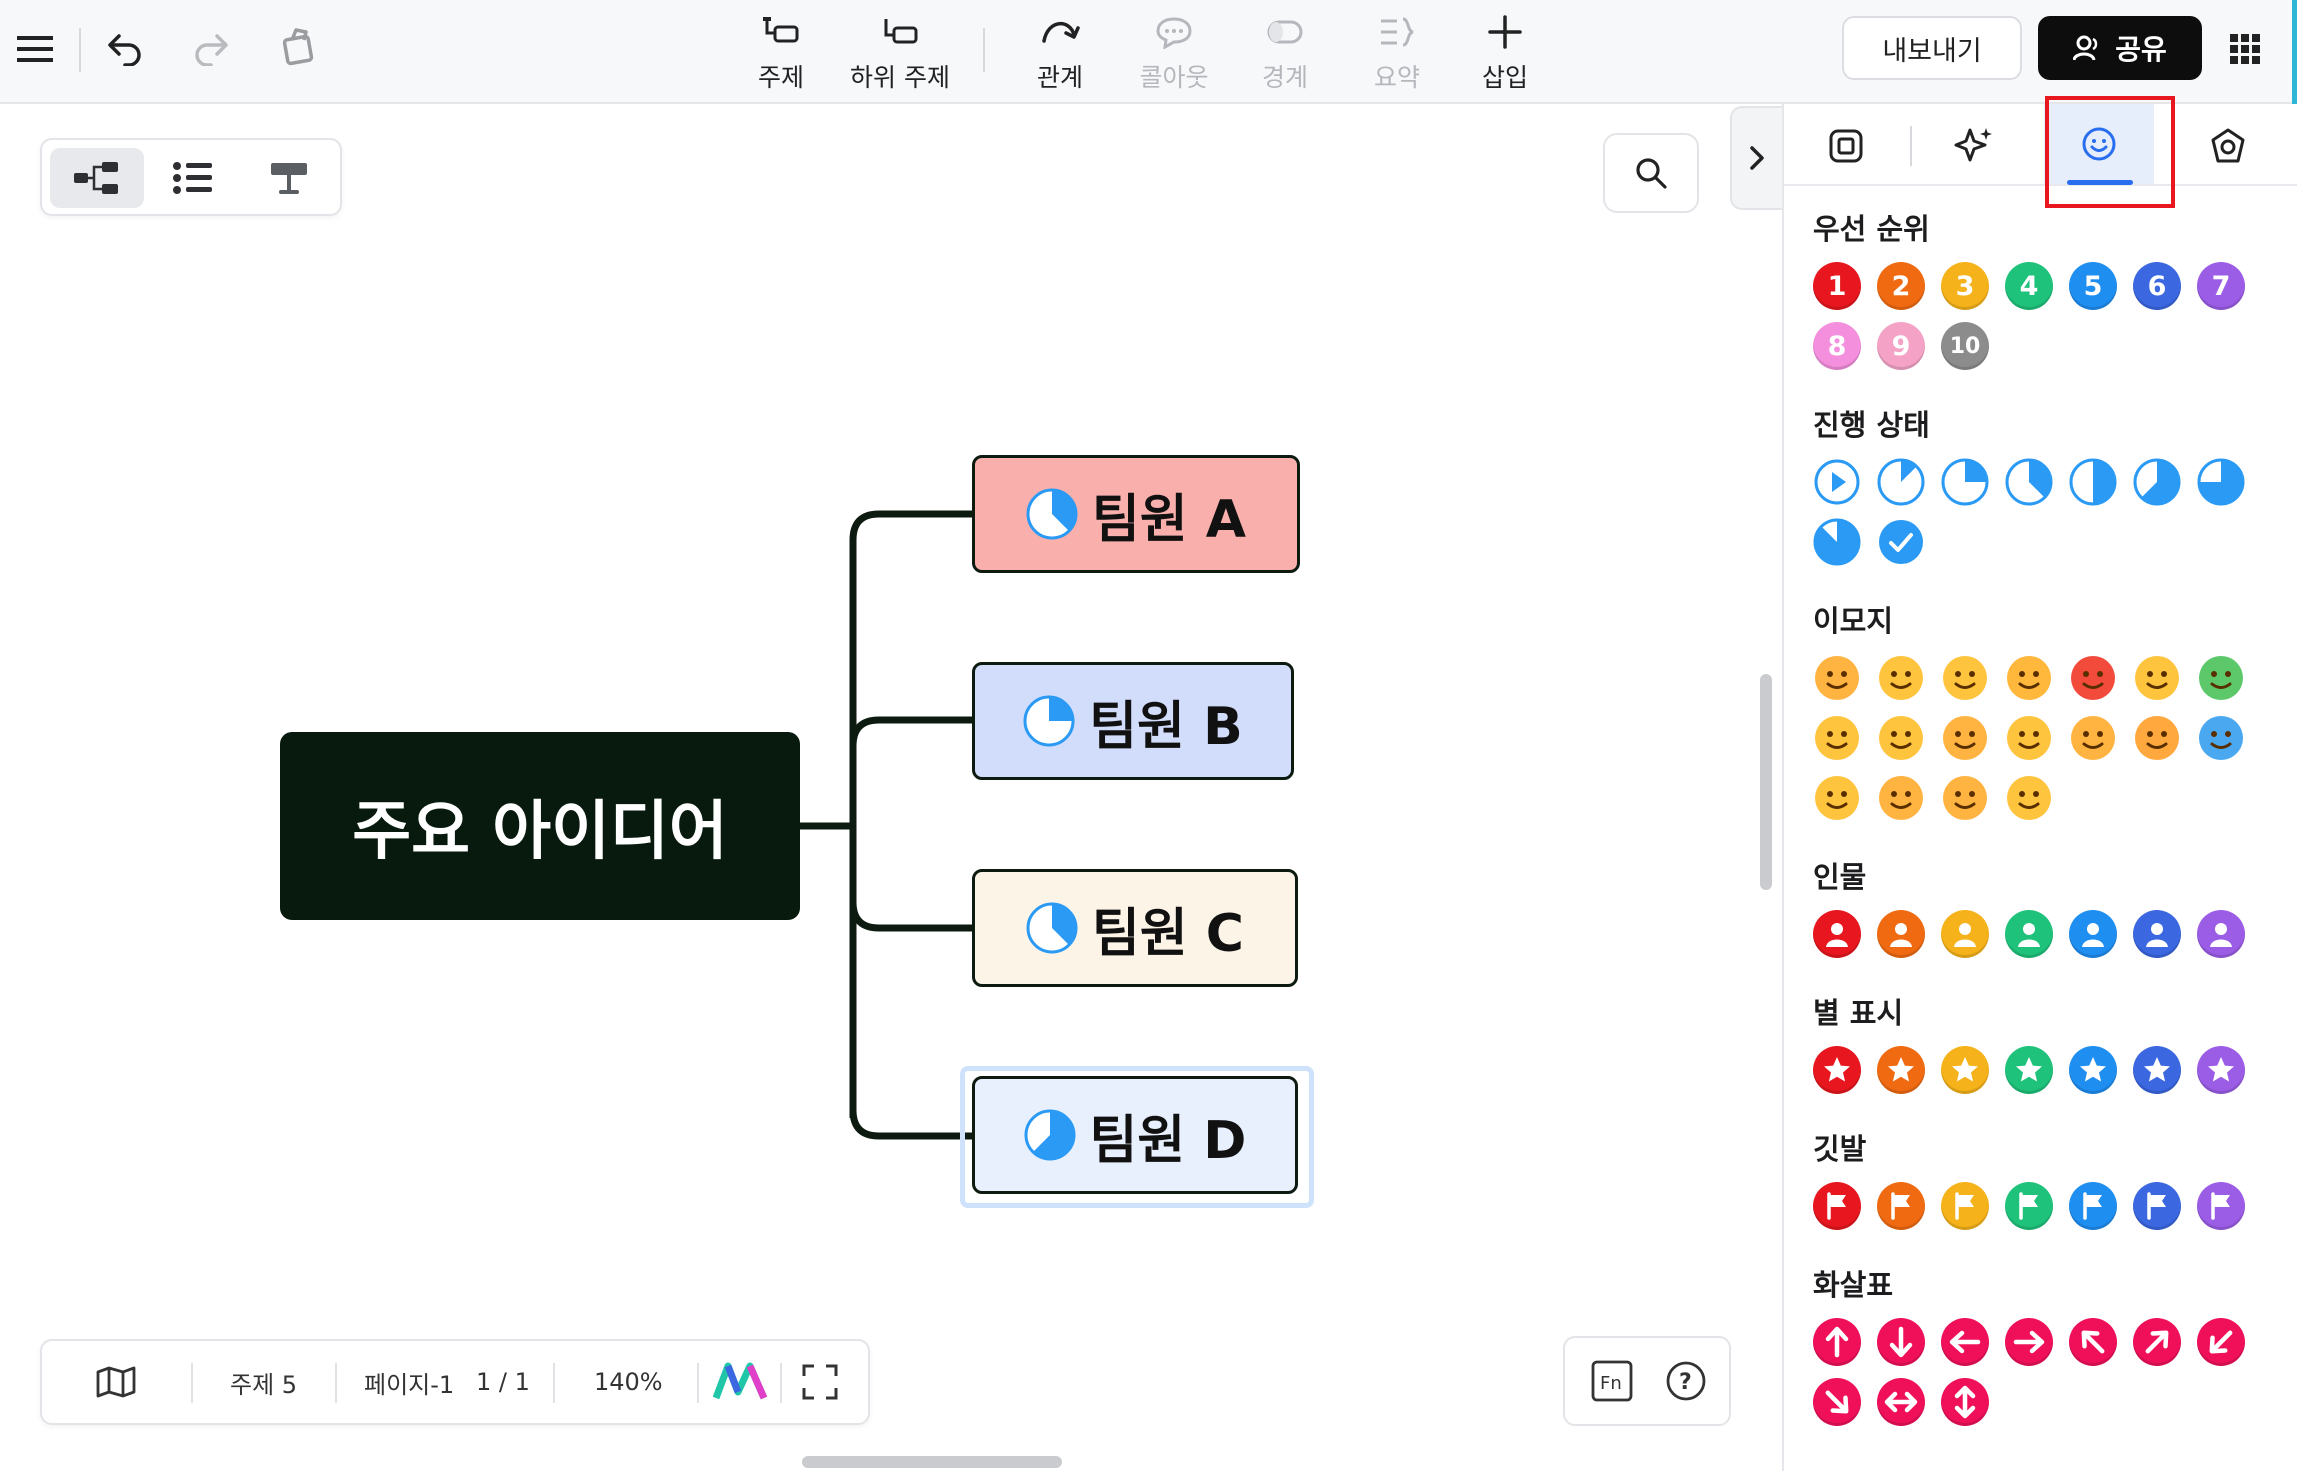  I want to click on priority-marker-icon: 2, so click(1901, 286).